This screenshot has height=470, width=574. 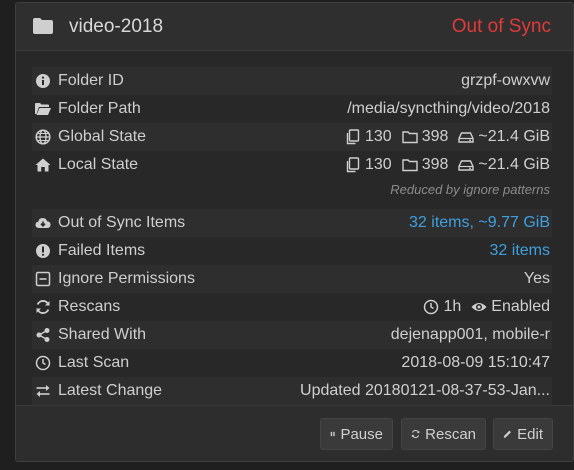 What do you see at coordinates (448, 108) in the screenshot?
I see `folder-path-value: /media/syncthing/video/2018` at bounding box center [448, 108].